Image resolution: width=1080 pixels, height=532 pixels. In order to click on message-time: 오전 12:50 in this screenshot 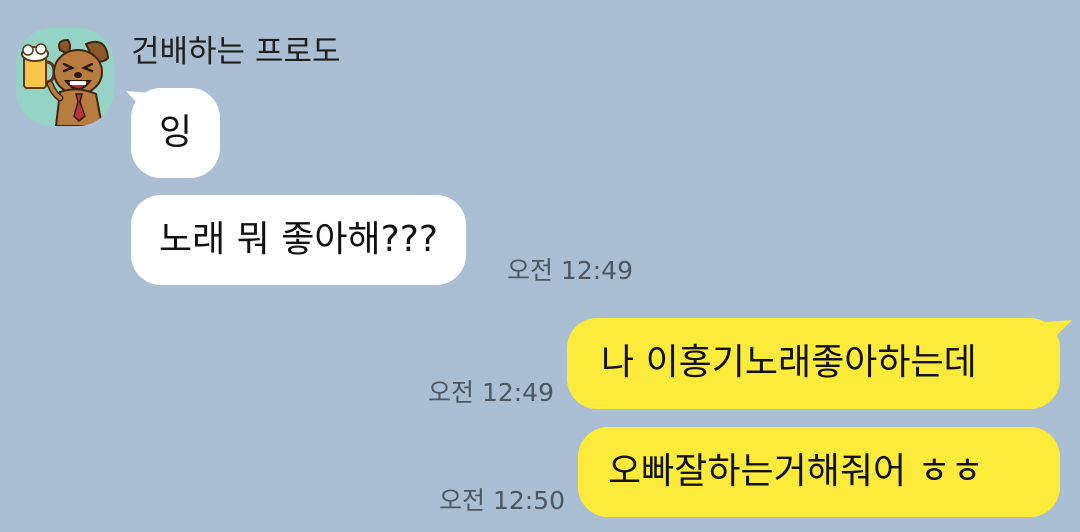, I will do `click(502, 500)`.